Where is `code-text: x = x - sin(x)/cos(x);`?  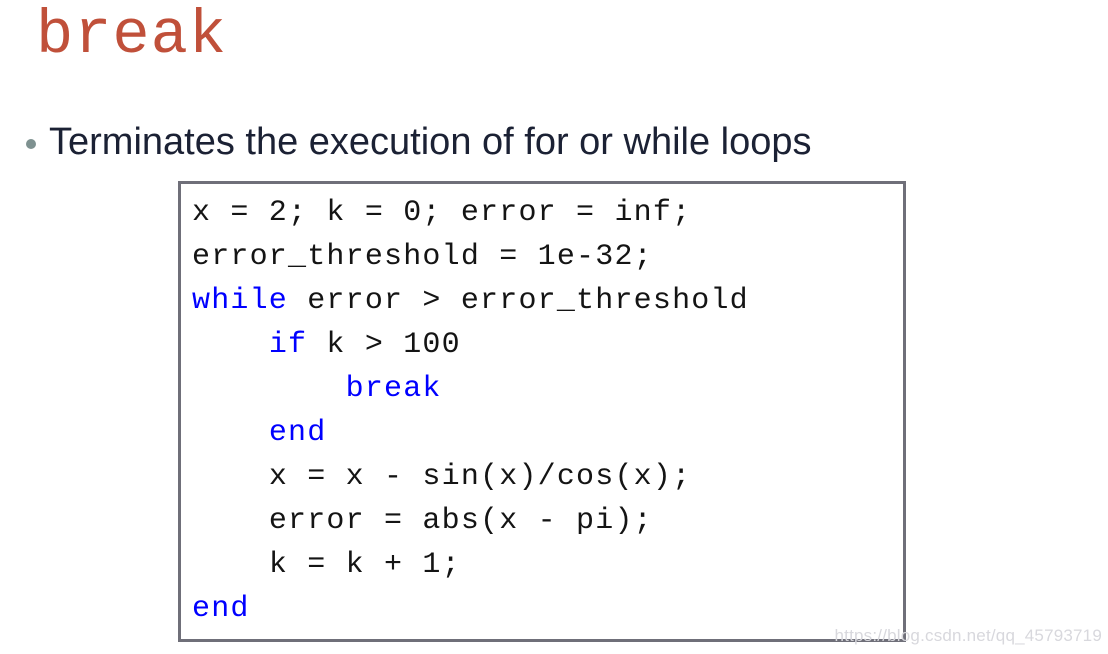 code-text: x = x - sin(x)/cos(x); is located at coordinates (480, 477).